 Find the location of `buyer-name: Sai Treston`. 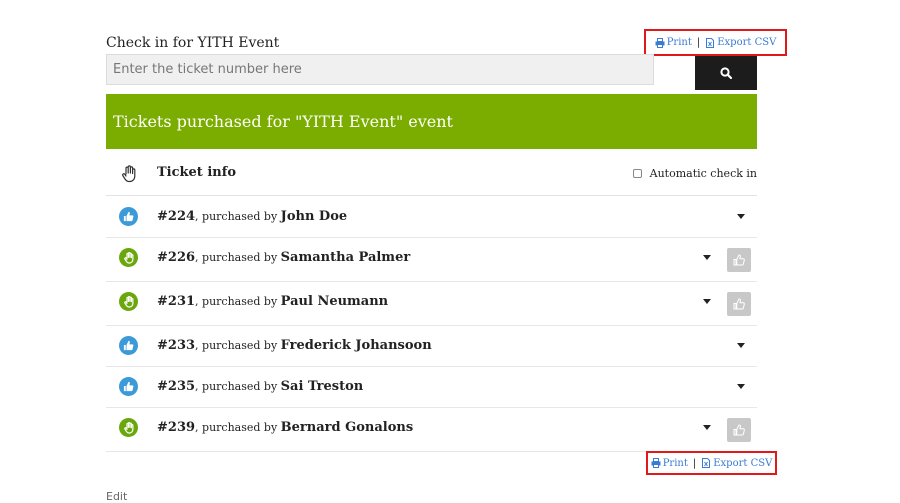

buyer-name: Sai Treston is located at coordinates (322, 386).